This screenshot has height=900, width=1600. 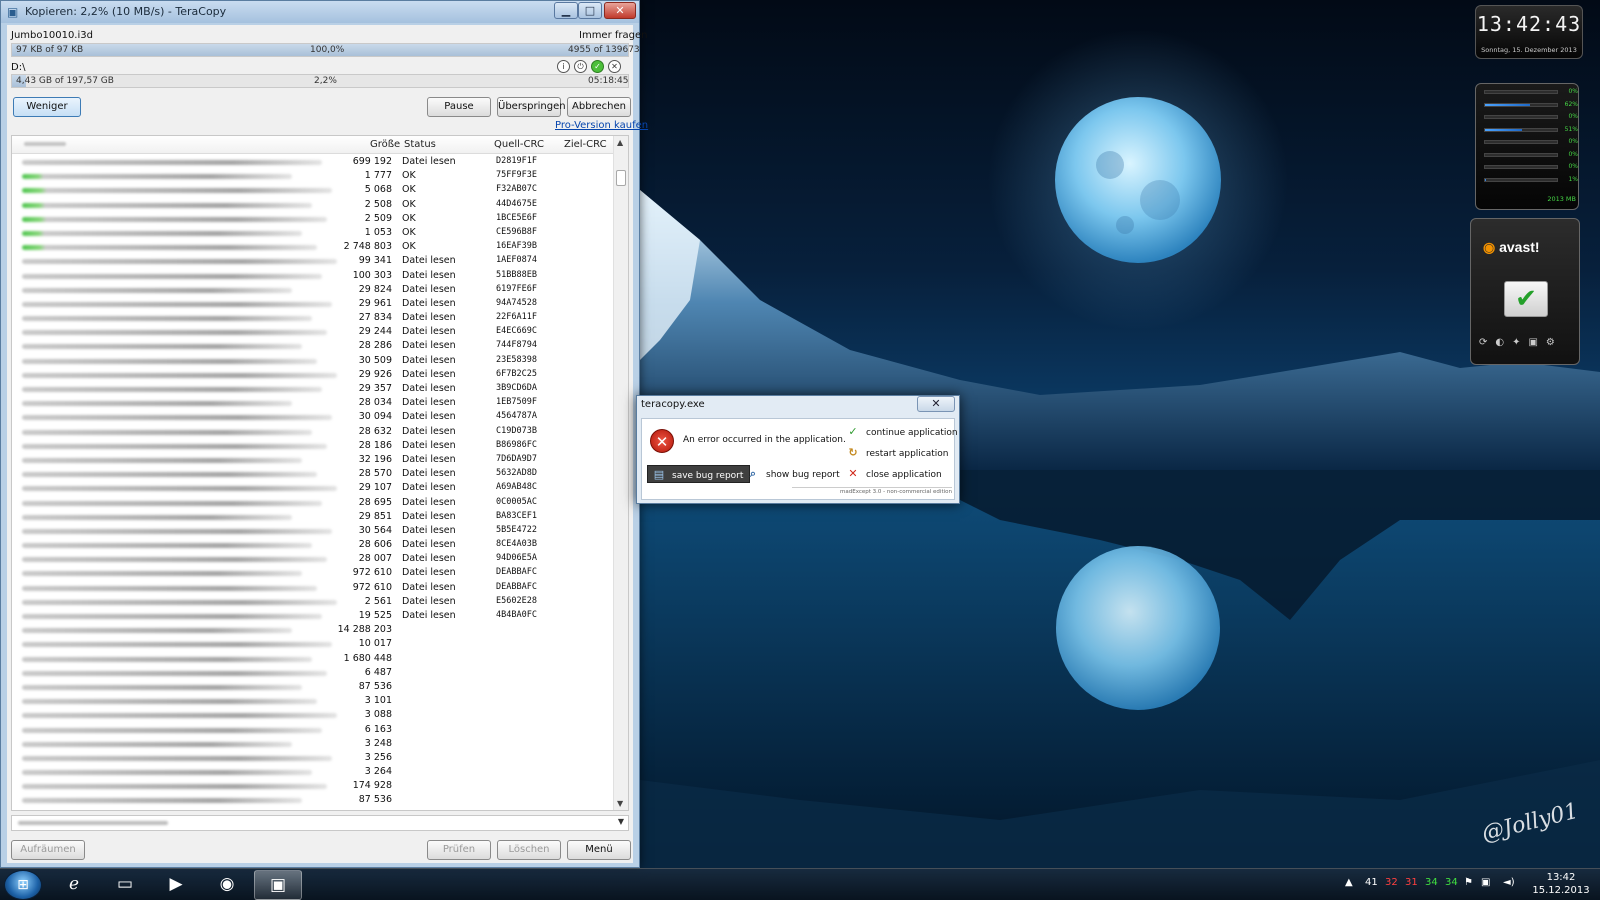 I want to click on table-row: 29 926 Datei lesen 6F7B2C25, so click(x=313, y=375).